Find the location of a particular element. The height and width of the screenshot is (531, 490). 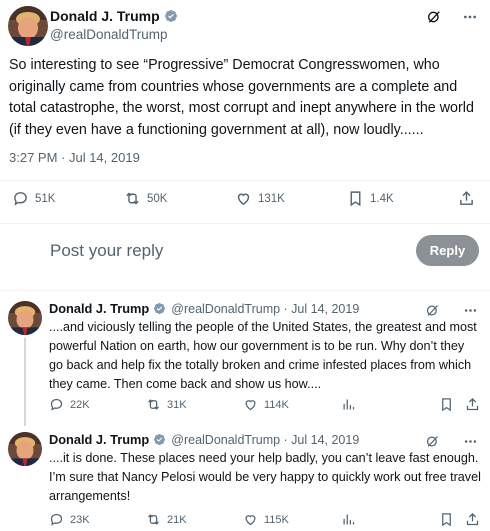

retweet-button: 50K is located at coordinates (145, 198).